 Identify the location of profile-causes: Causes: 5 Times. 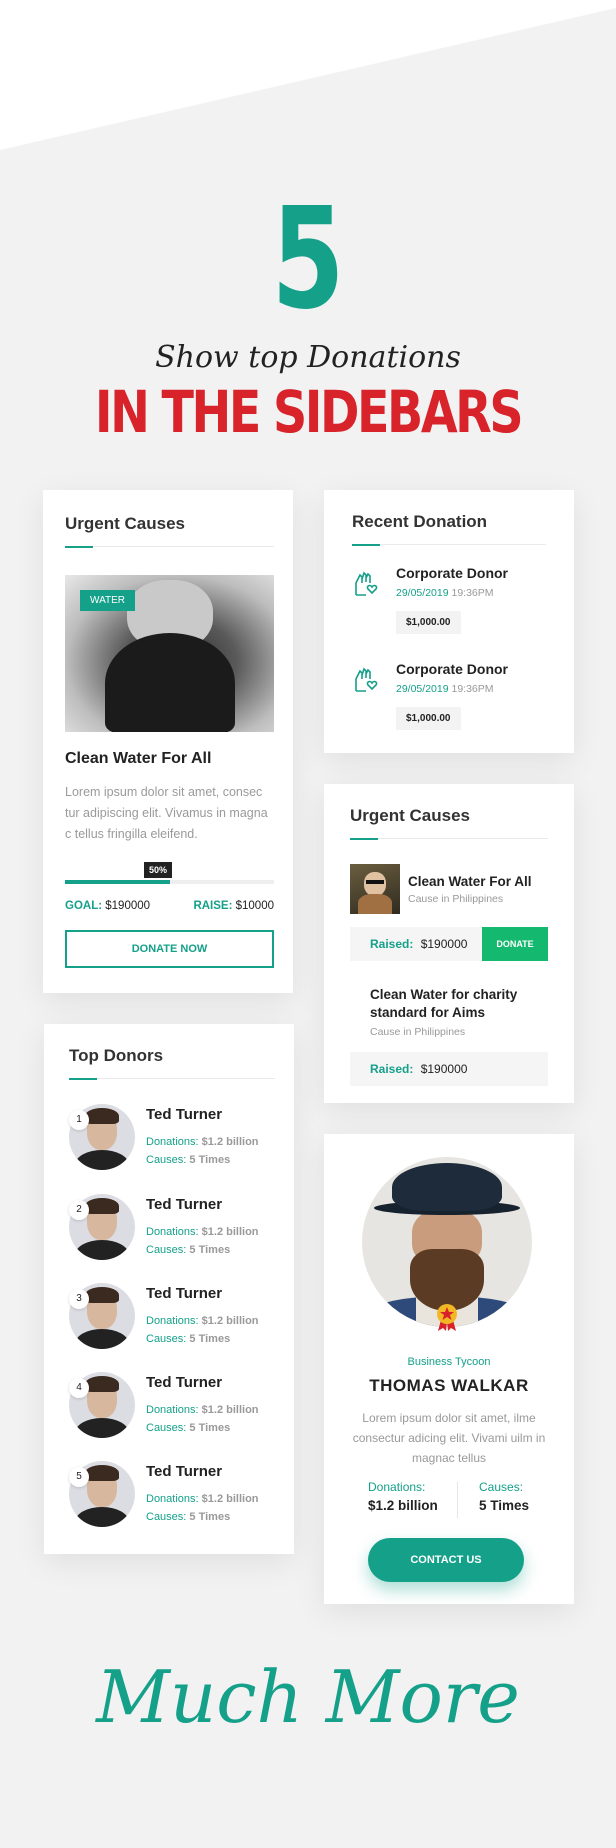
(504, 1496).